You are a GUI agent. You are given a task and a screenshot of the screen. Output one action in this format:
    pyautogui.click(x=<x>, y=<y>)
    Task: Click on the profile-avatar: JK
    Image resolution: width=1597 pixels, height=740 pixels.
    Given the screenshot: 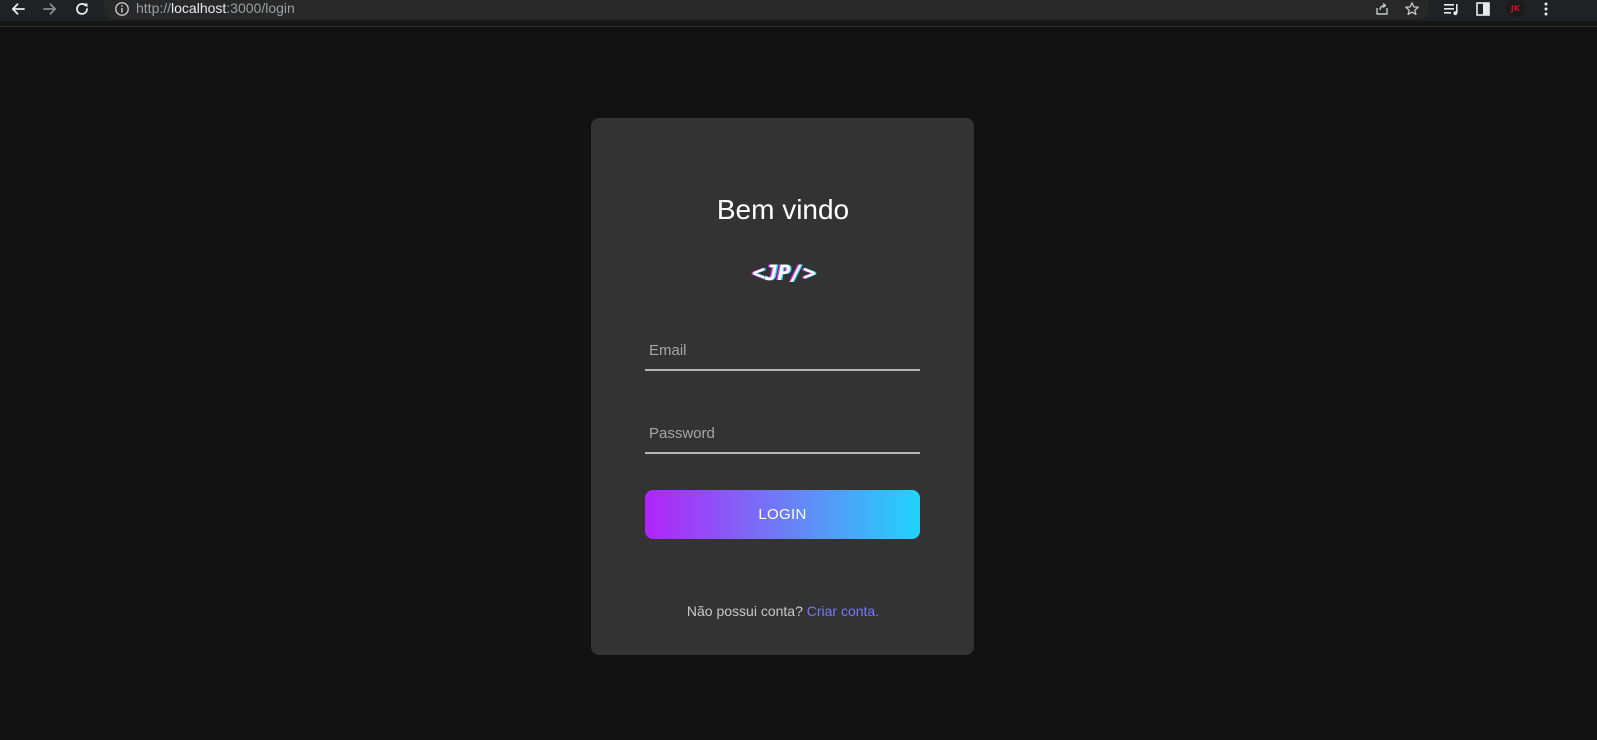 What is the action you would take?
    pyautogui.click(x=1515, y=8)
    